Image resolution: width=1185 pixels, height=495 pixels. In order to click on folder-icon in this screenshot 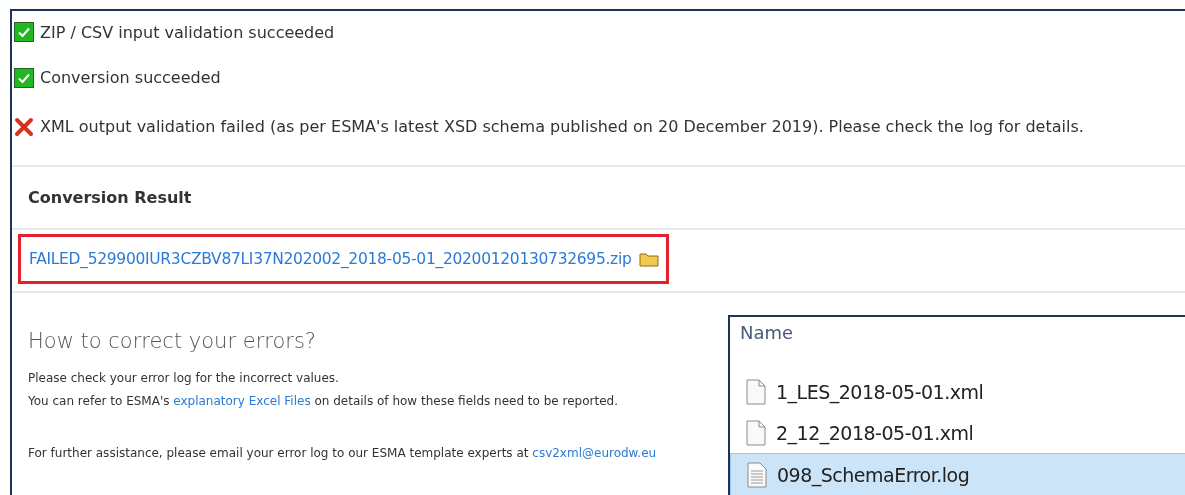, I will do `click(649, 259)`.